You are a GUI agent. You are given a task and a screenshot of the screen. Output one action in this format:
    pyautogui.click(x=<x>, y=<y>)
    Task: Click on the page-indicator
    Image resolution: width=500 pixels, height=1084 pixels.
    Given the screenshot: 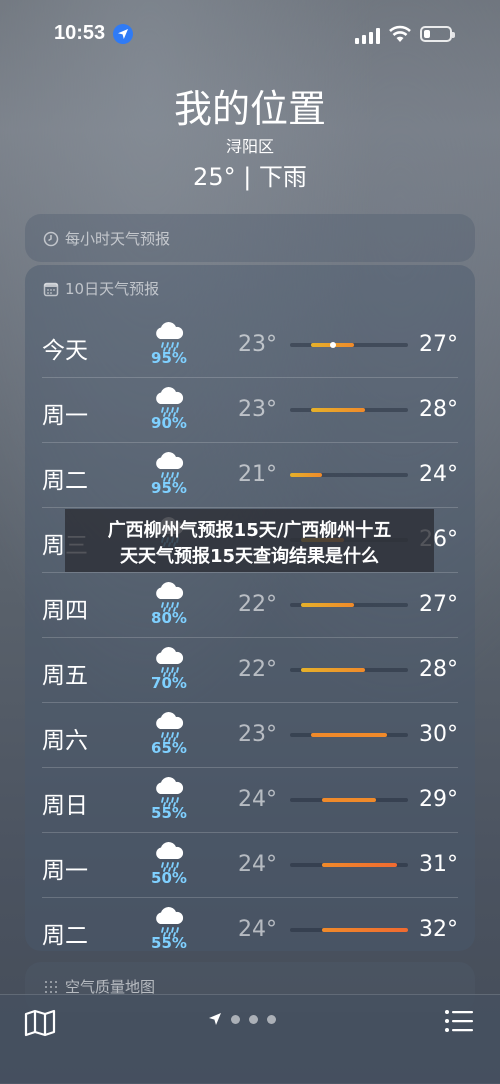 What is the action you would take?
    pyautogui.click(x=242, y=1019)
    